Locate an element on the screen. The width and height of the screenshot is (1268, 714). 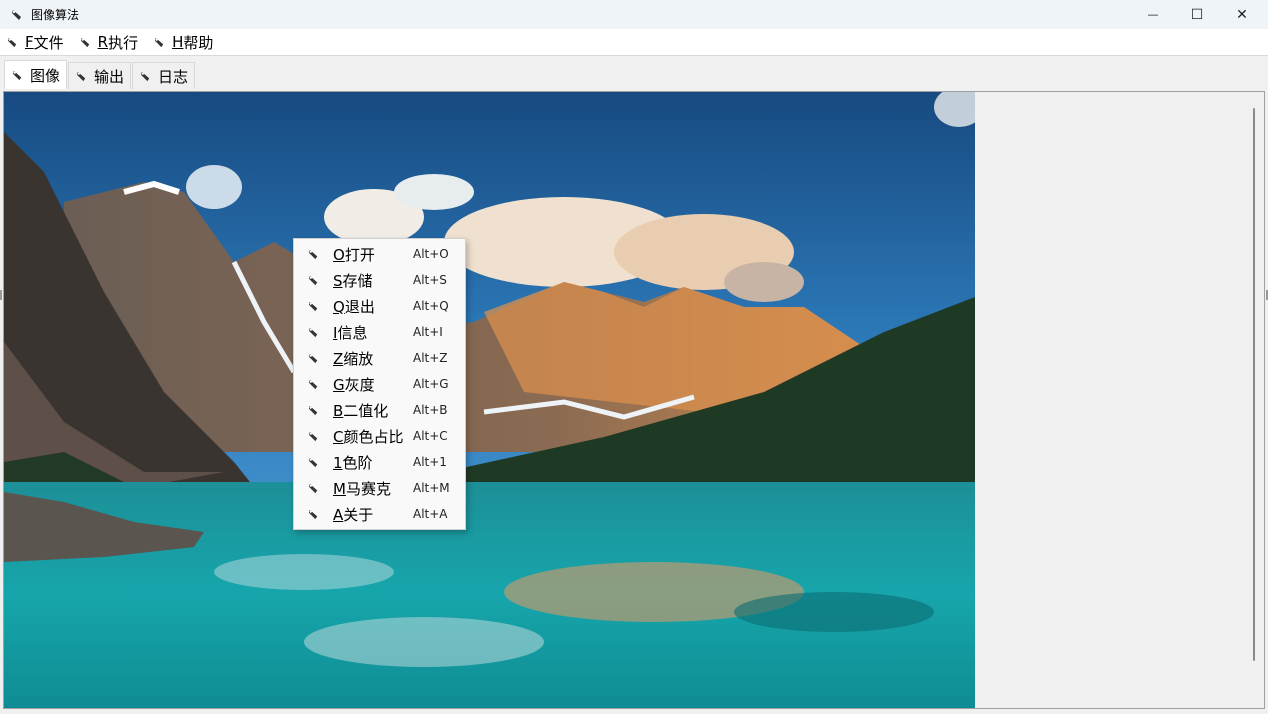
maximize-icon: ☐ is located at coordinates (1197, 14).